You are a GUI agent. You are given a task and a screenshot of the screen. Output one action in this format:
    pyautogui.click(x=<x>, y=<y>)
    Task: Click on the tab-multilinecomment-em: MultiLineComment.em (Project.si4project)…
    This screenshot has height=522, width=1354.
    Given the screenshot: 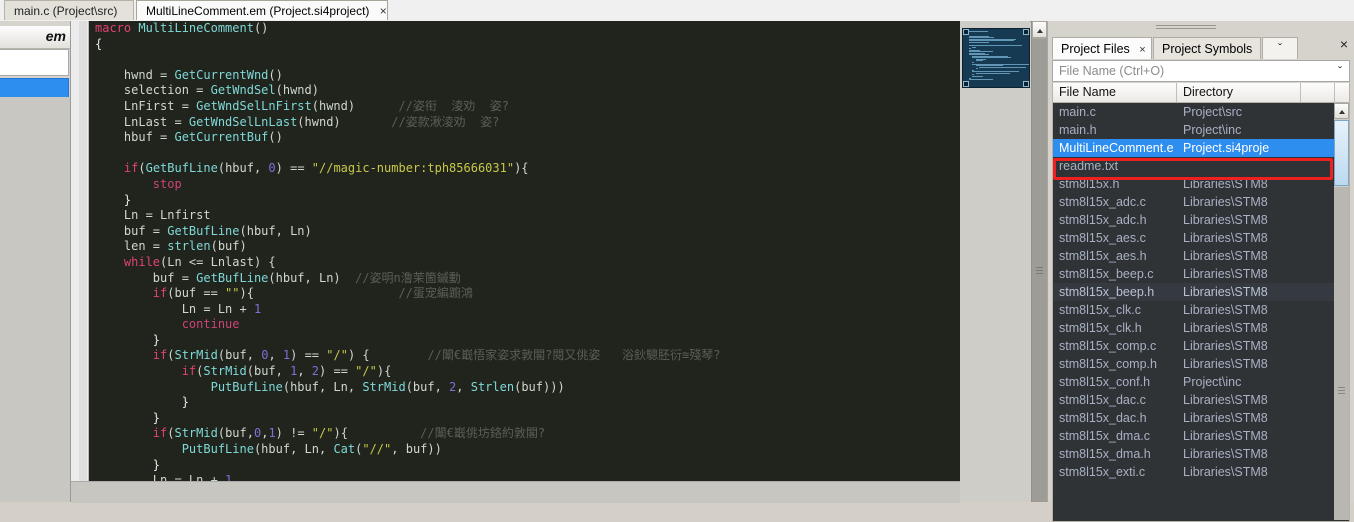 What is the action you would take?
    pyautogui.click(x=262, y=10)
    